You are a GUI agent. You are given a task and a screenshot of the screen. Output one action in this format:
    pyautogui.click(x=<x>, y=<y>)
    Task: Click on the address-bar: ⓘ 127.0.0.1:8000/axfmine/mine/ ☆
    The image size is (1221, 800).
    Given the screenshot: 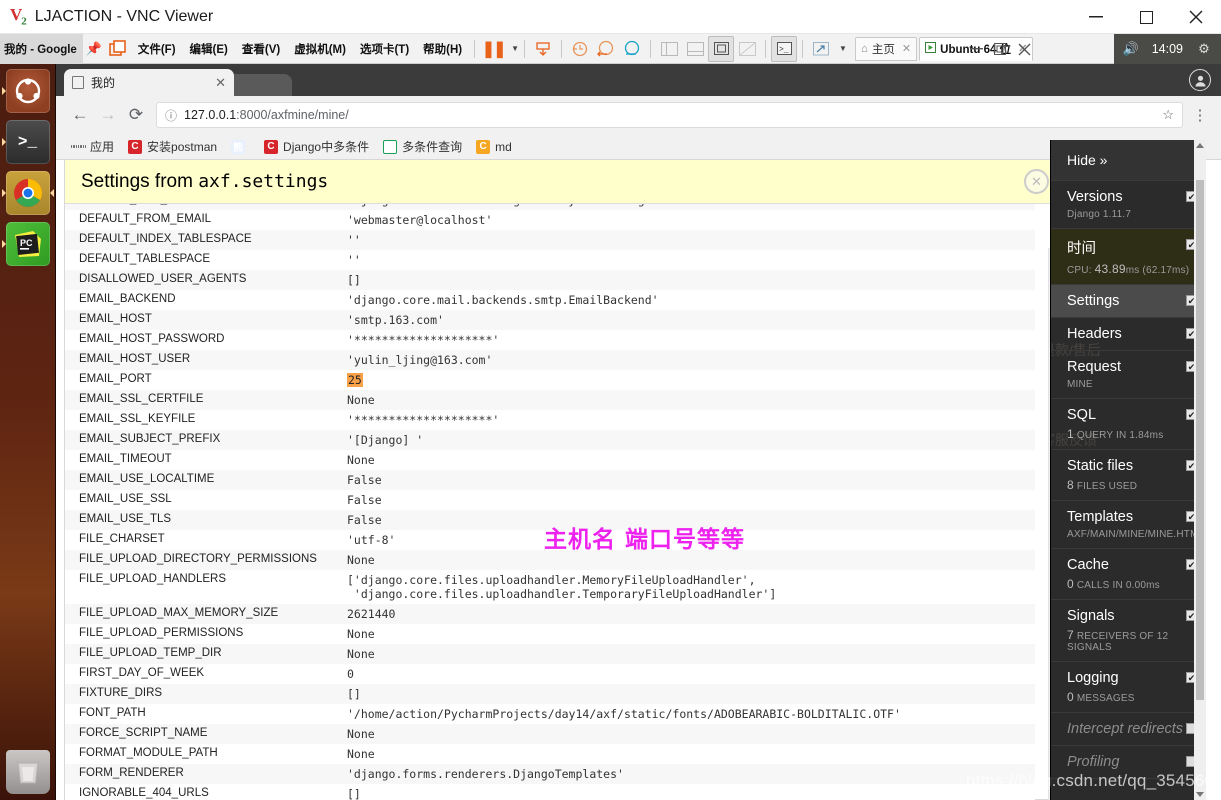 What is the action you would take?
    pyautogui.click(x=669, y=115)
    